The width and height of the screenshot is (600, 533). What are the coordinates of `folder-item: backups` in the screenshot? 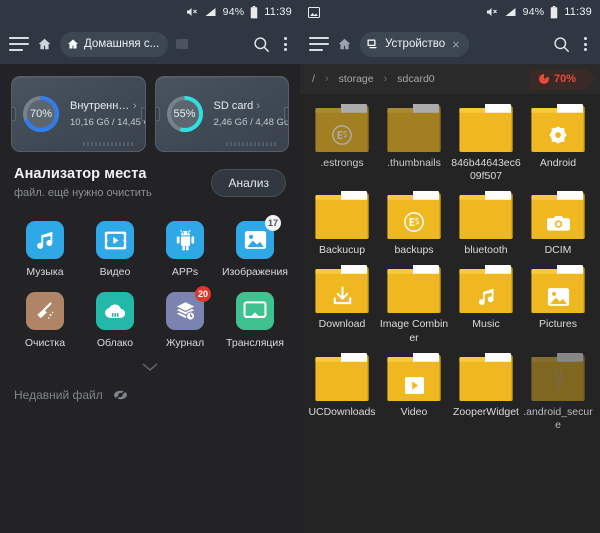 It's located at (414, 226).